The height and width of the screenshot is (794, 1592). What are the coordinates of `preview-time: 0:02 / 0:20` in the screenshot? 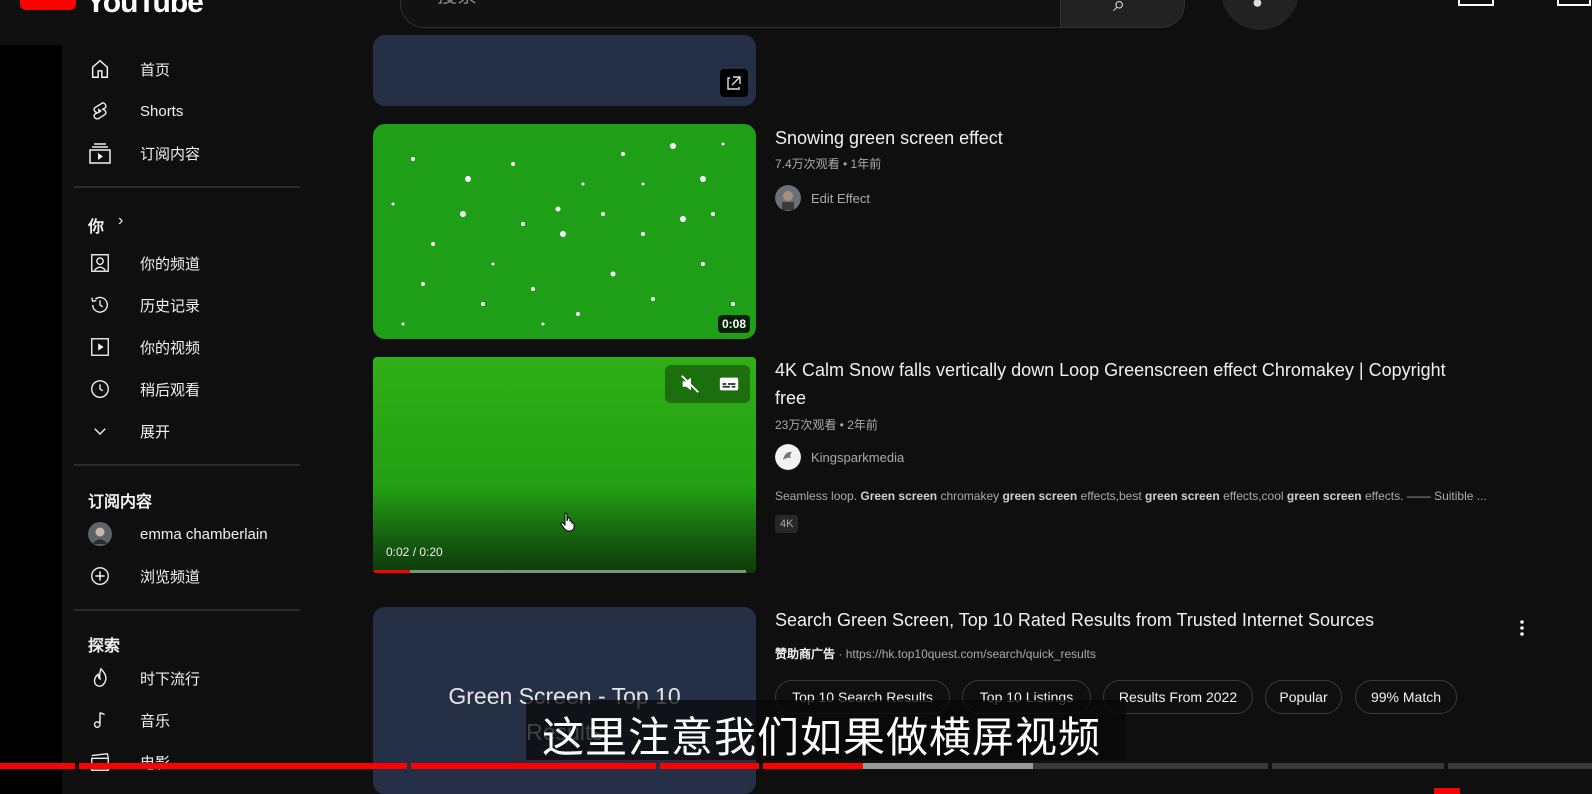 It's located at (414, 552).